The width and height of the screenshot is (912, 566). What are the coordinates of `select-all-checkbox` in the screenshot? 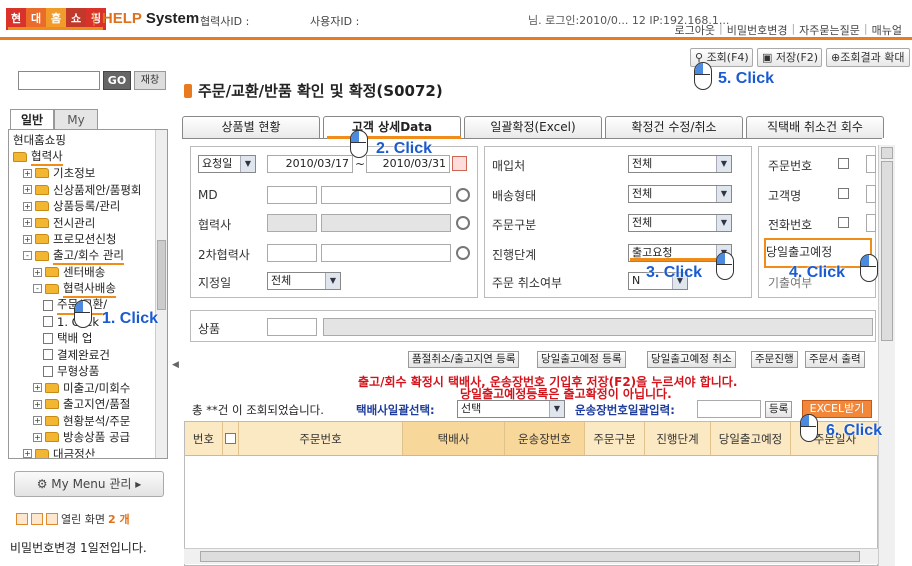 It's located at (230, 438).